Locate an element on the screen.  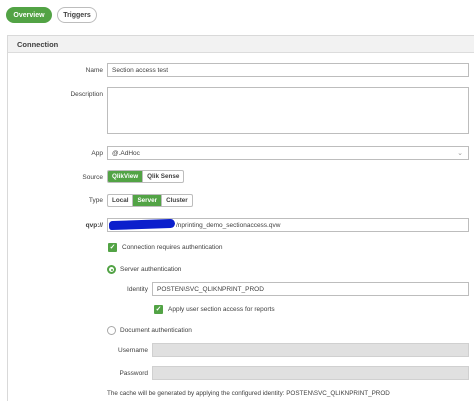
password-input is located at coordinates (310, 373).